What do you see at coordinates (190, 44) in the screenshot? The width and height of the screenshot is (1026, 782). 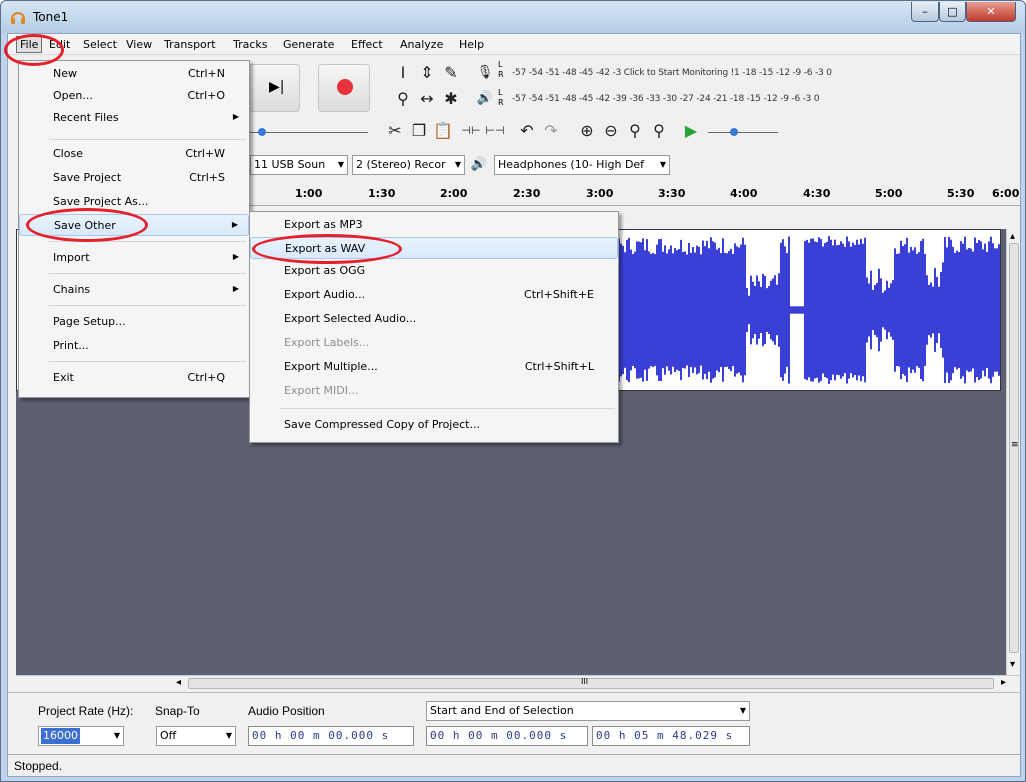 I see `menu-transport: Transport` at bounding box center [190, 44].